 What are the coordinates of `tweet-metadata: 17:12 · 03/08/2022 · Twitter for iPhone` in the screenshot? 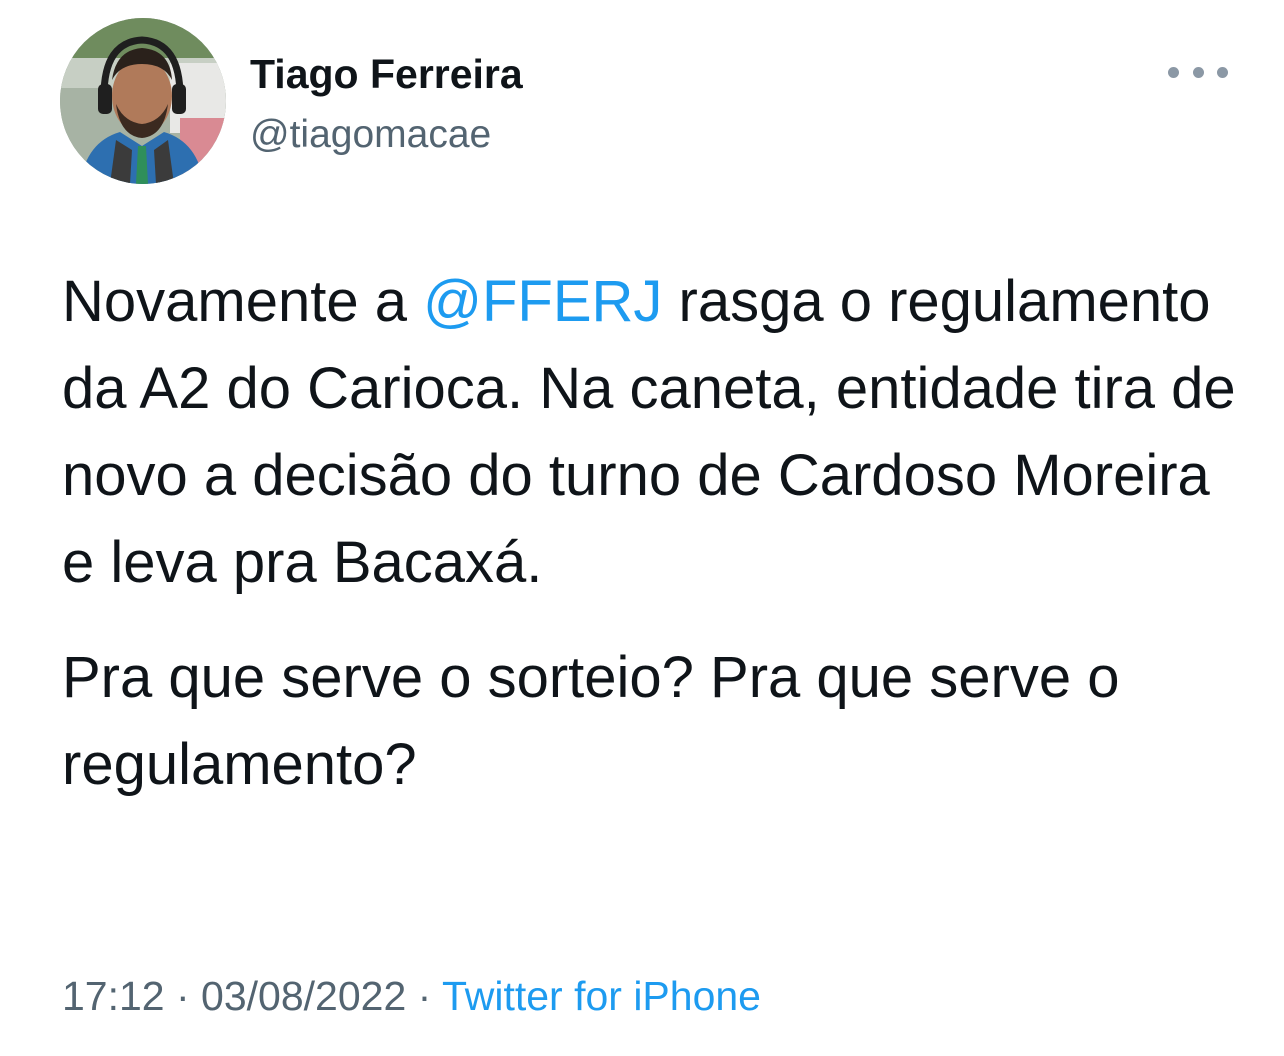 It's located at (411, 996).